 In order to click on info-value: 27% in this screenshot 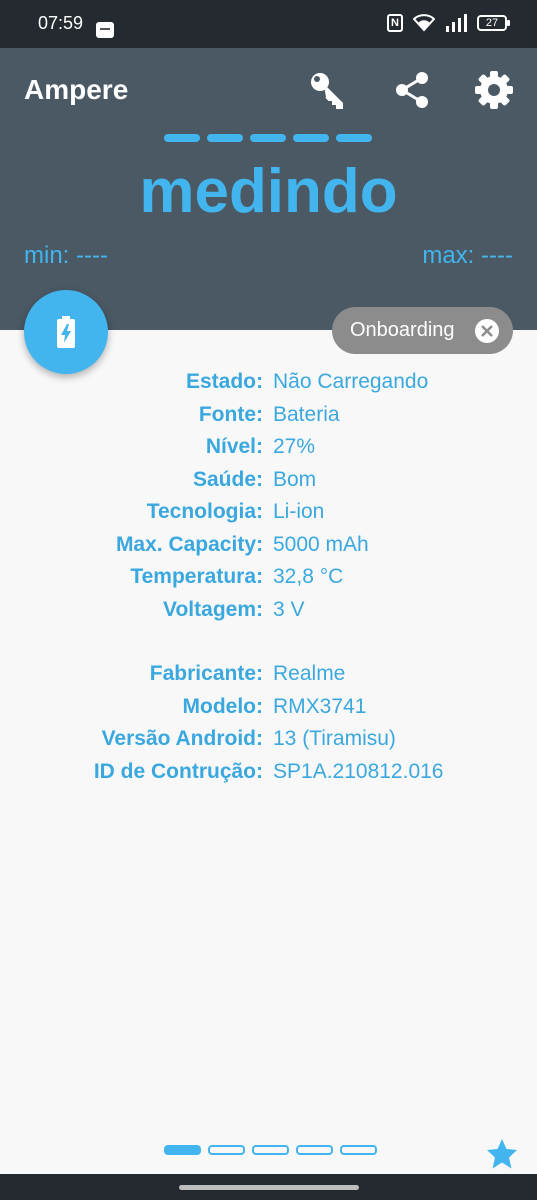, I will do `click(294, 446)`.